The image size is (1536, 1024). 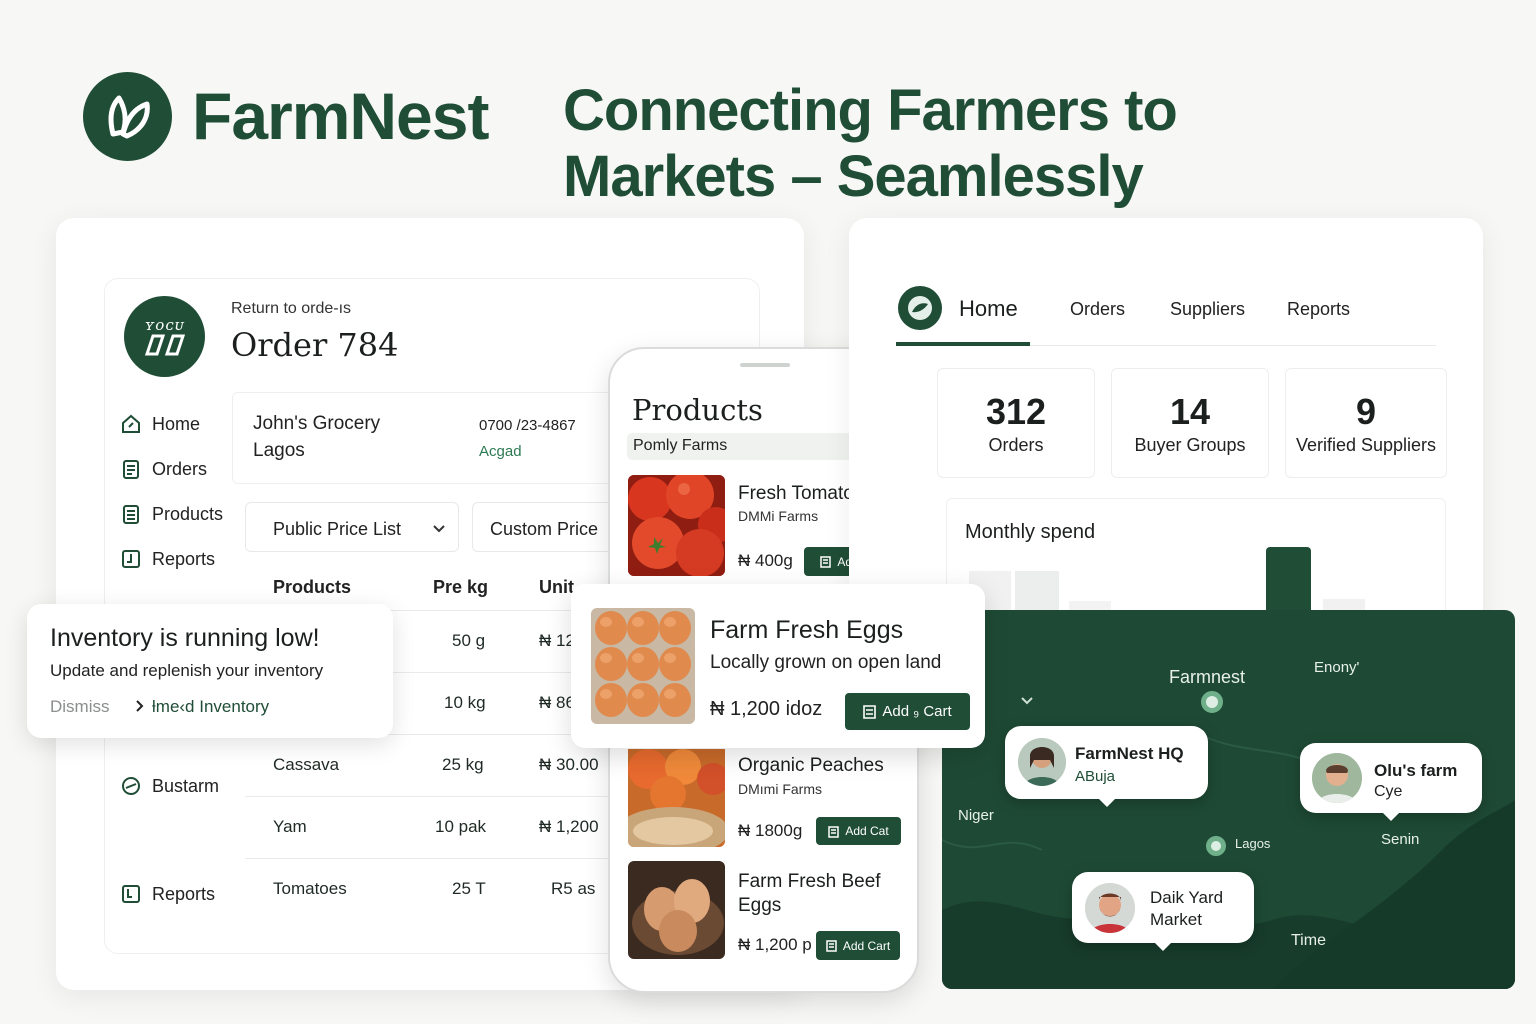 I want to click on chevron-down-icon, so click(x=1027, y=701).